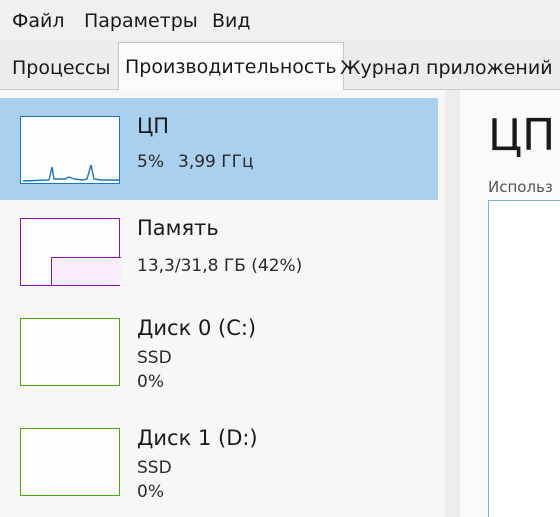 The image size is (560, 517). What do you see at coordinates (154, 358) in the screenshot?
I see `disk0-type: SSD` at bounding box center [154, 358].